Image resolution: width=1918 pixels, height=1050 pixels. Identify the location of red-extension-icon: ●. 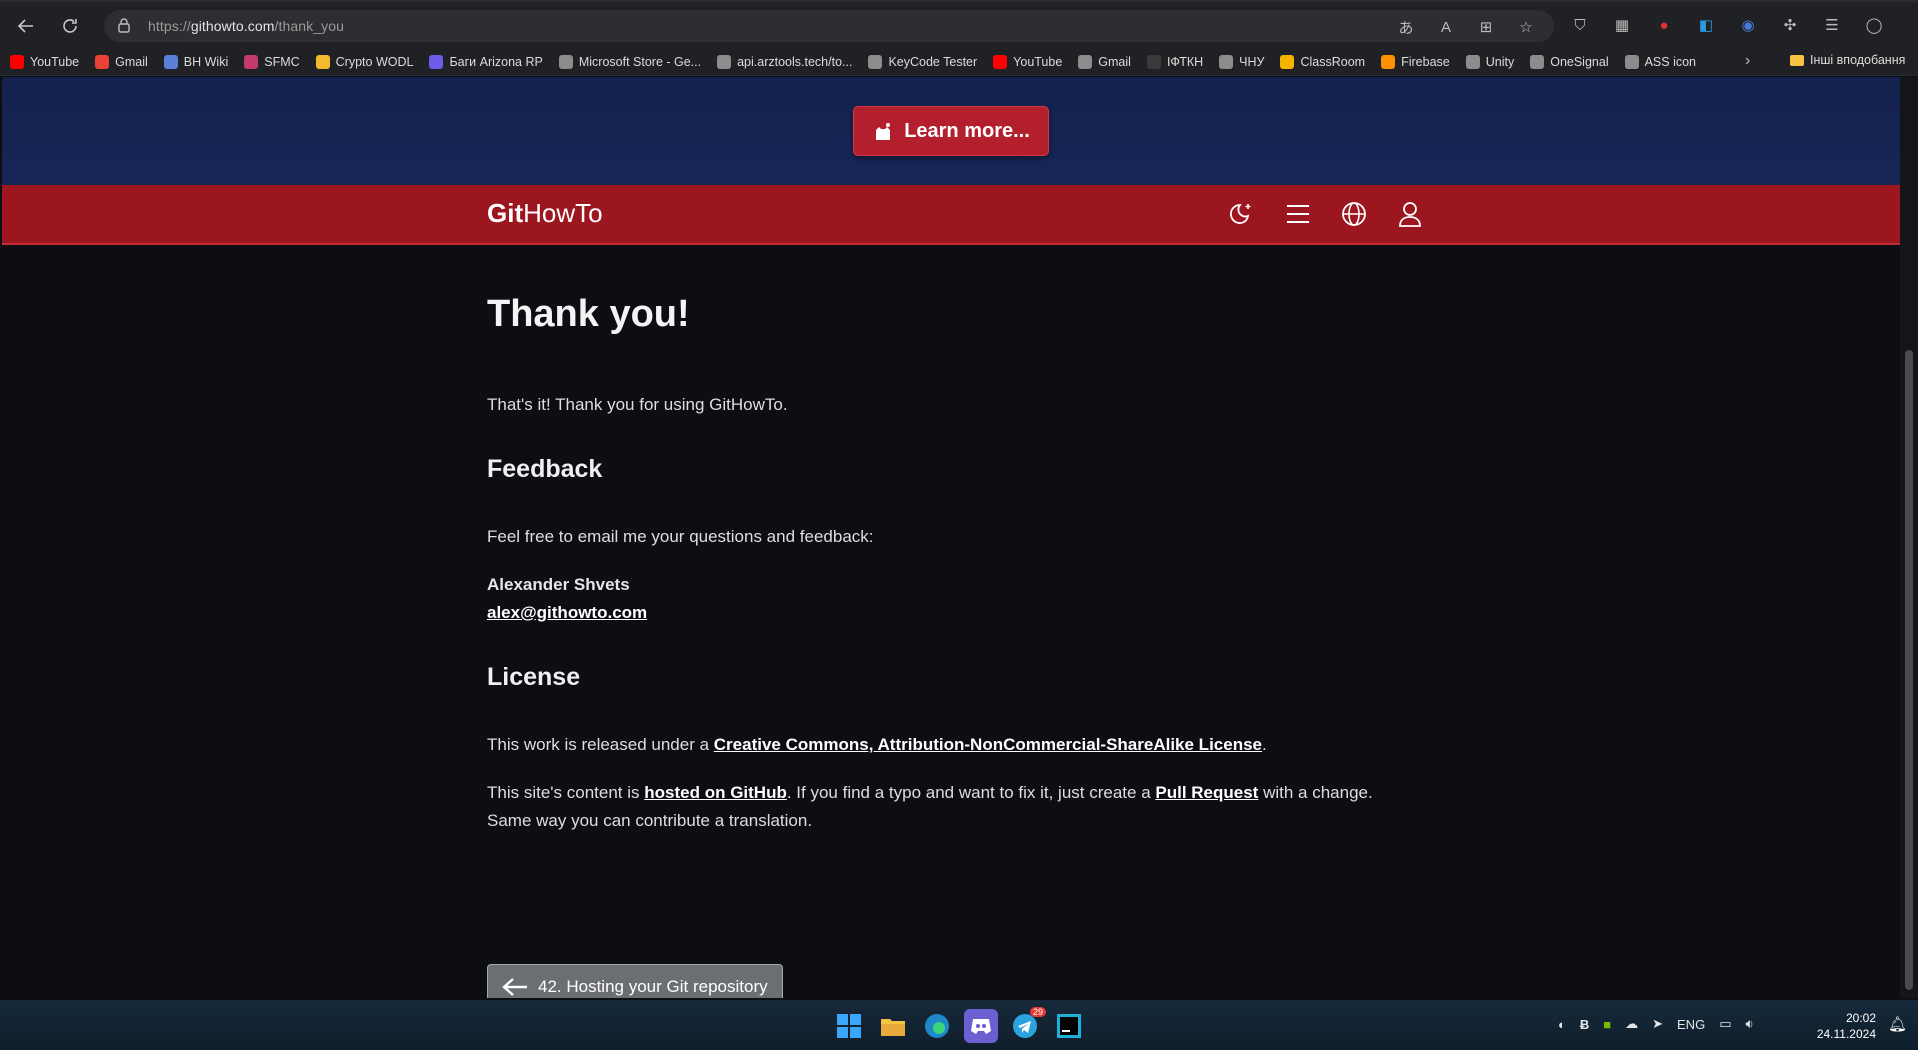
(1664, 25).